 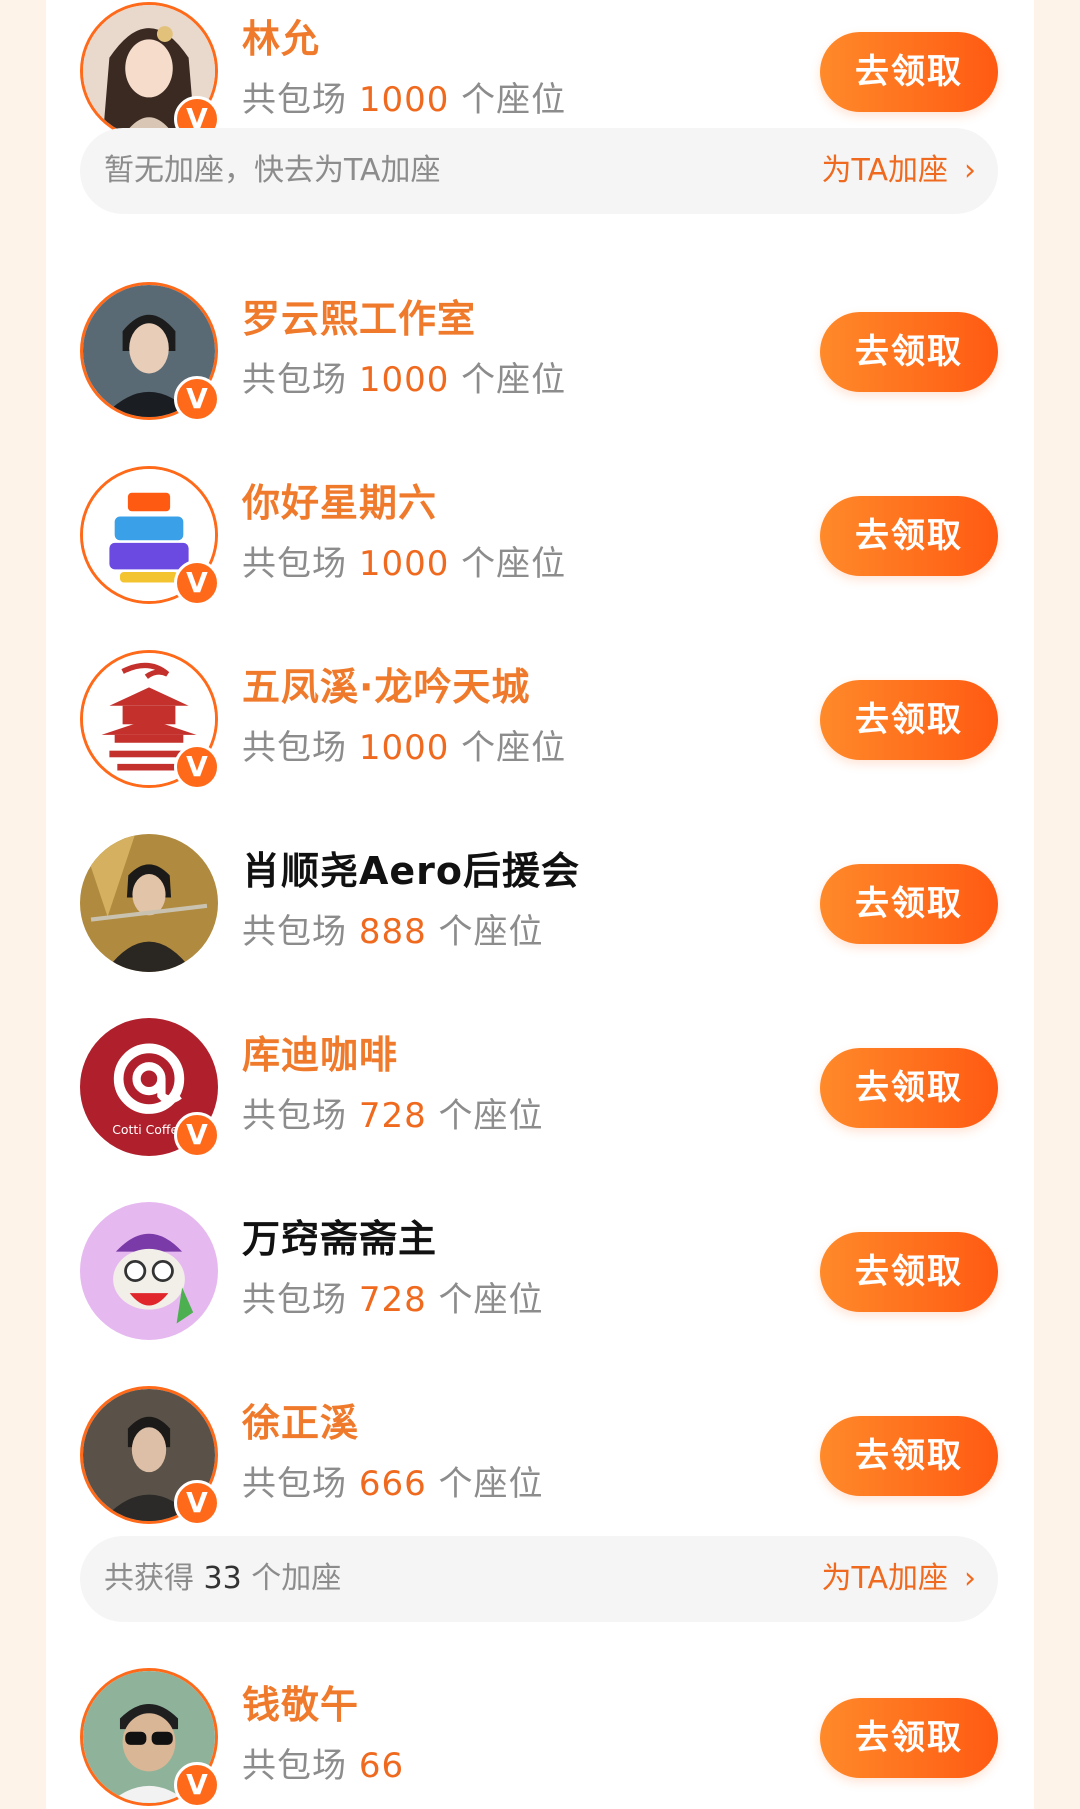 I want to click on seat-count-text: 共包场 66, so click(x=323, y=1766).